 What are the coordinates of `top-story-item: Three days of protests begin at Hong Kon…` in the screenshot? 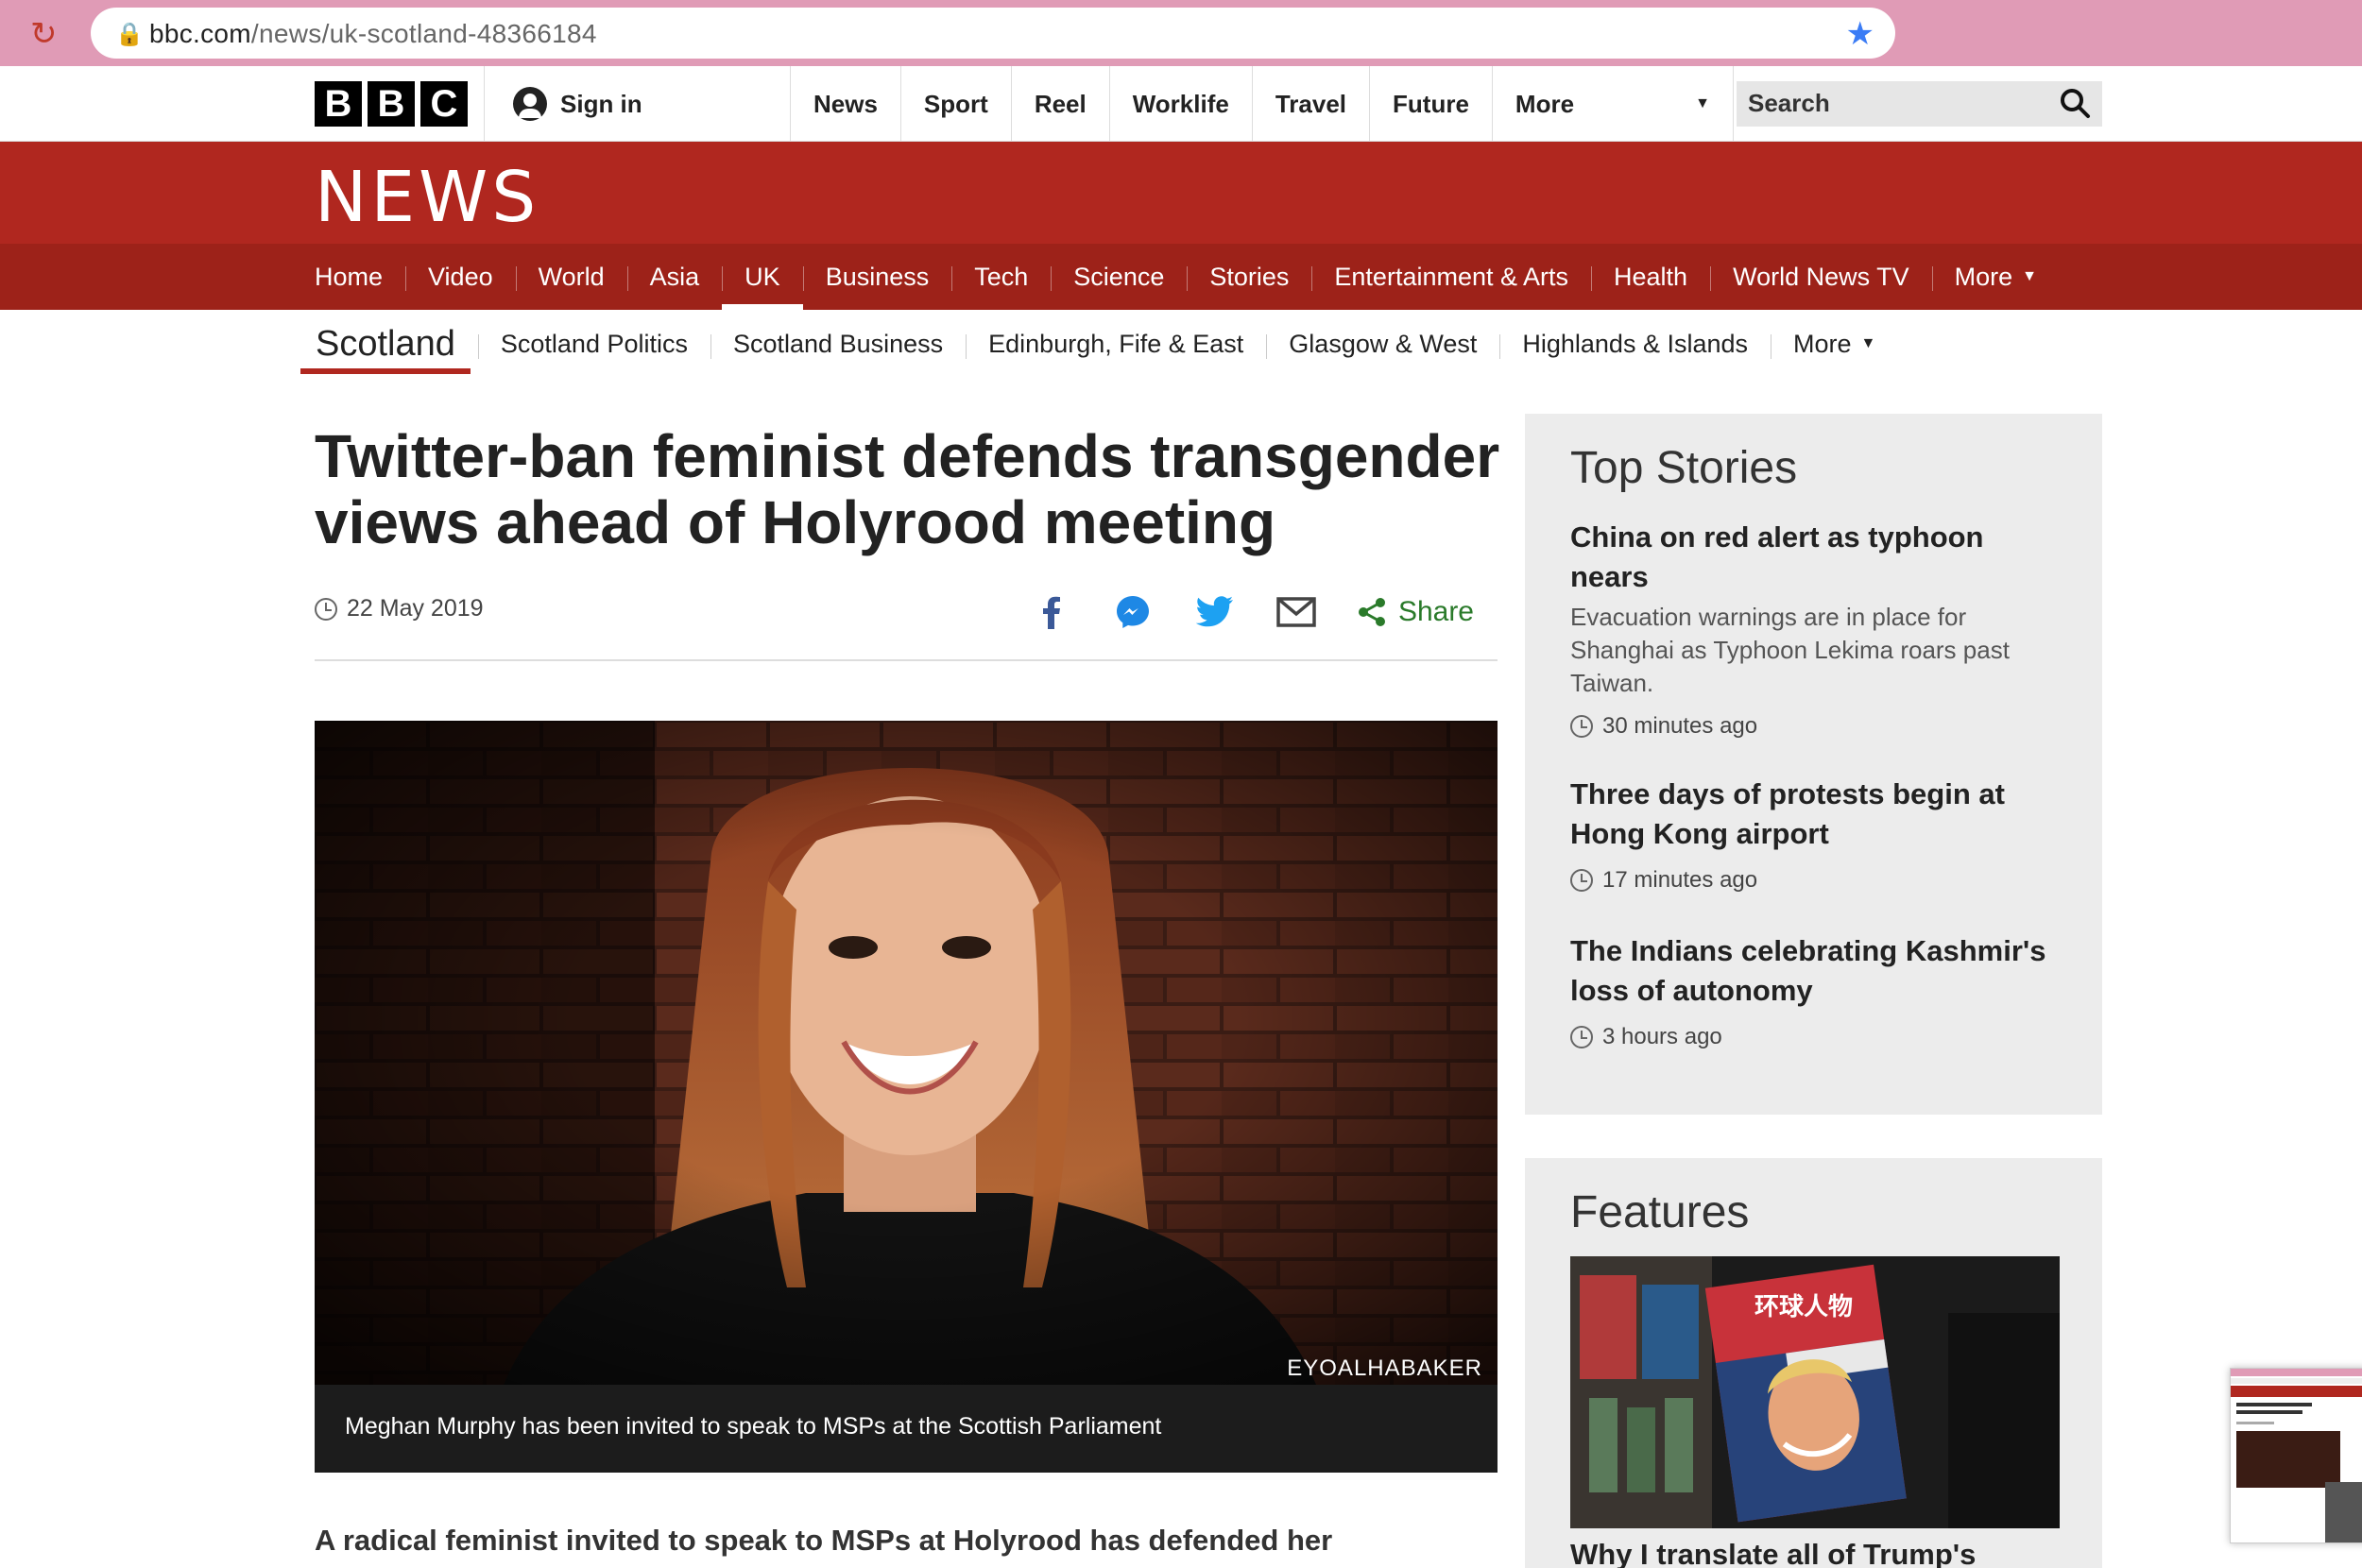 It's located at (1816, 834).